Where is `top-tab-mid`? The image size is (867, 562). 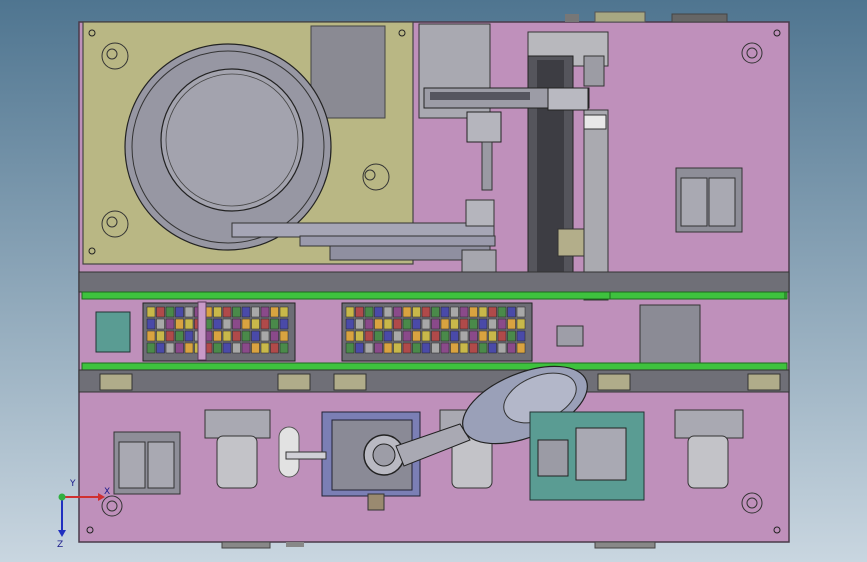 top-tab-mid is located at coordinates (620, 17).